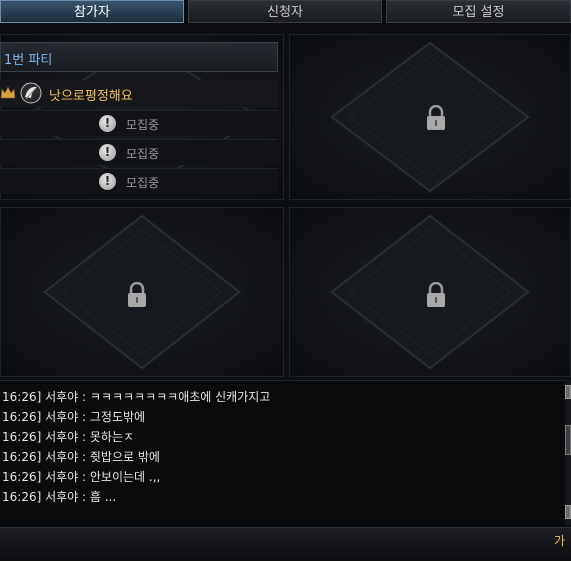  I want to click on scroll-up-button, so click(568, 392).